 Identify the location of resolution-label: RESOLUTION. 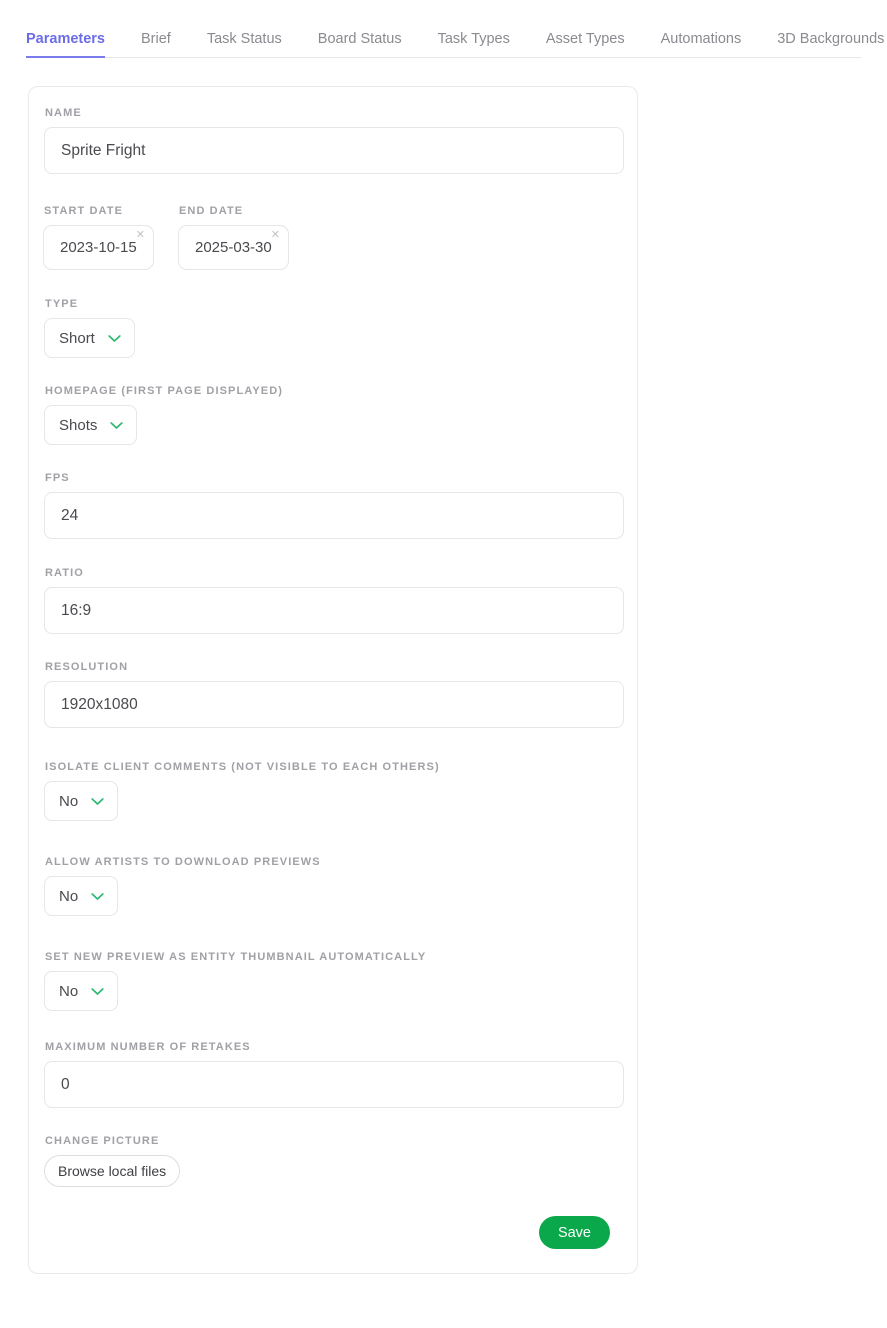
(87, 667).